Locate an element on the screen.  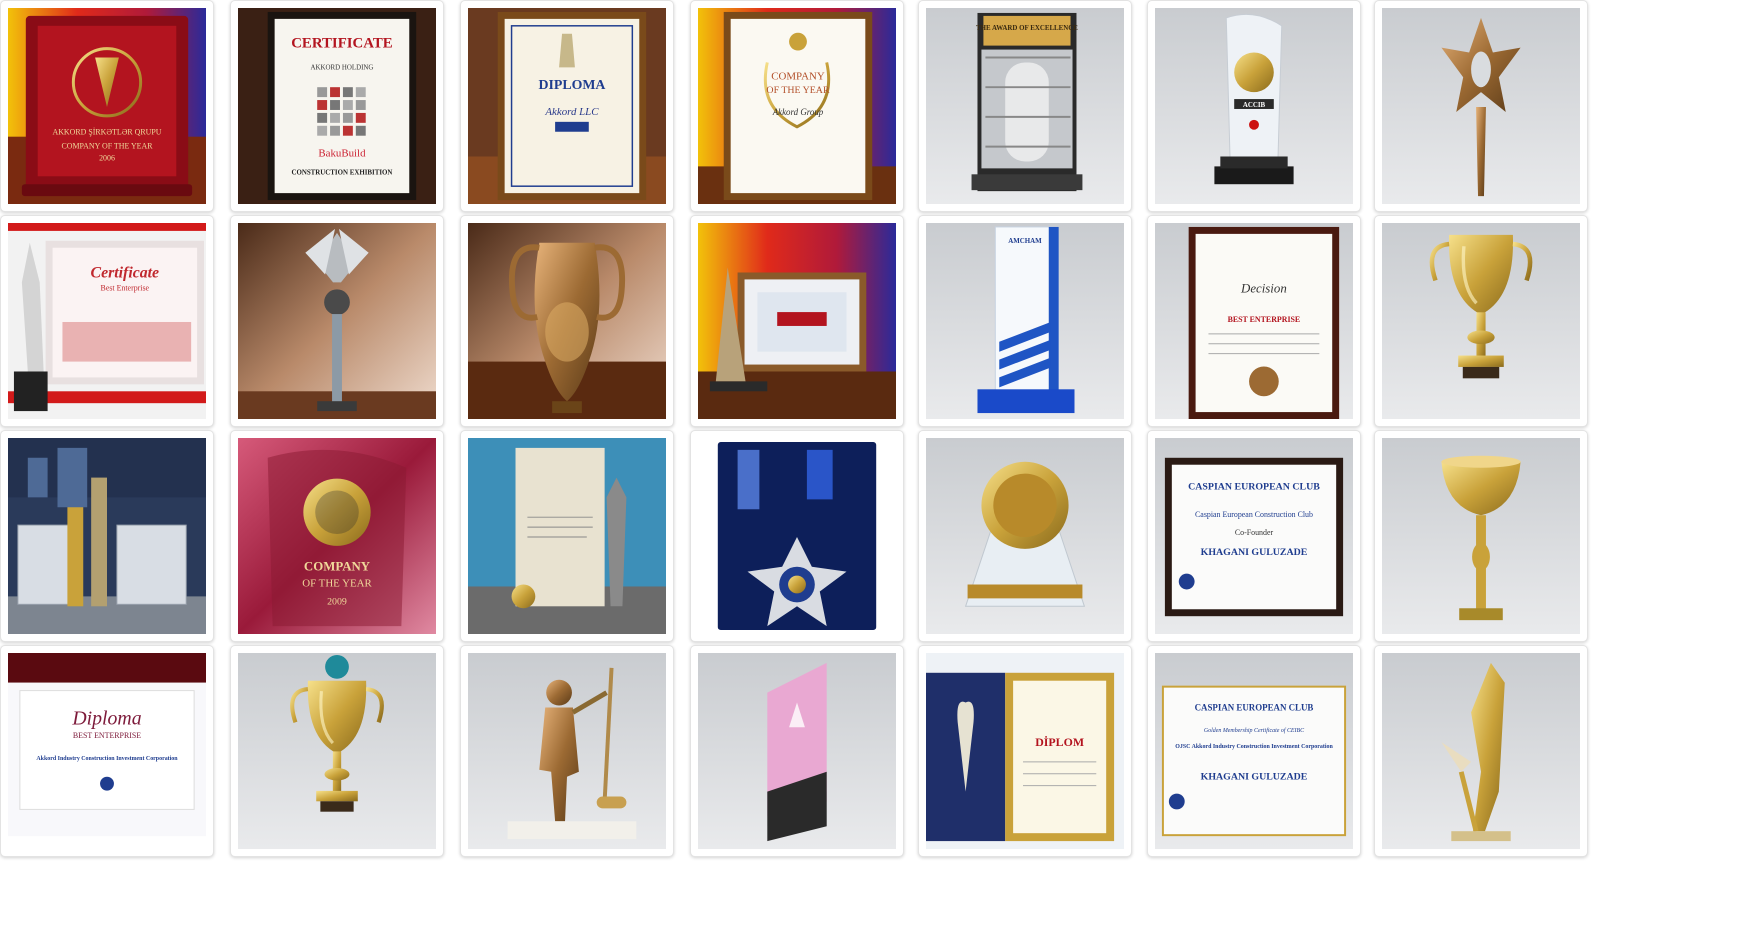
svg-text: COMPANY OF THE YEAR is located at coordinates (107, 146).